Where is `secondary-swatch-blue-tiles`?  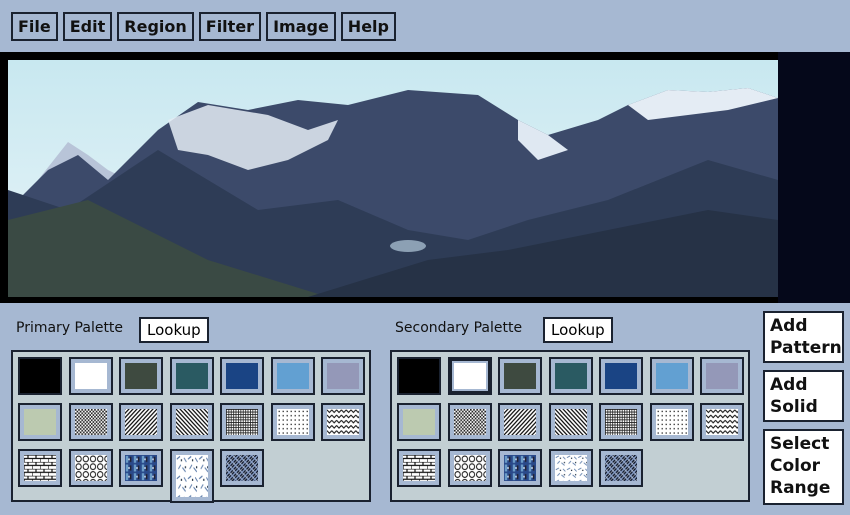
secondary-swatch-blue-tiles is located at coordinates (520, 468).